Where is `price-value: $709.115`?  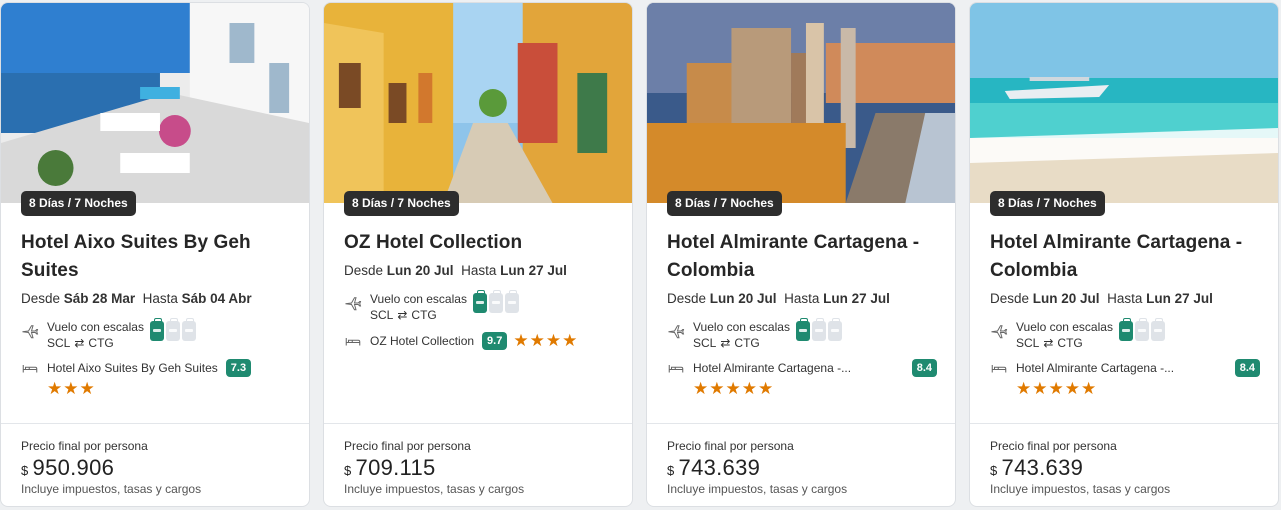
price-value: $709.115 is located at coordinates (390, 467).